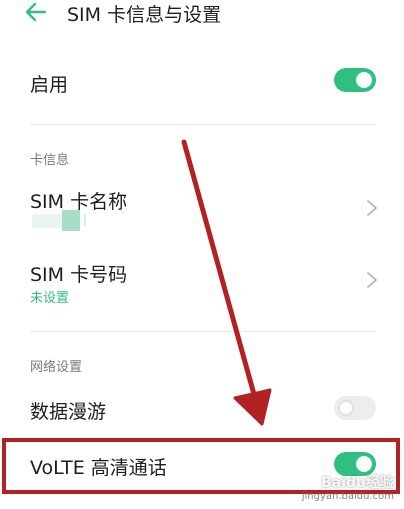  I want to click on section-label-network: 网络设置, so click(56, 367).